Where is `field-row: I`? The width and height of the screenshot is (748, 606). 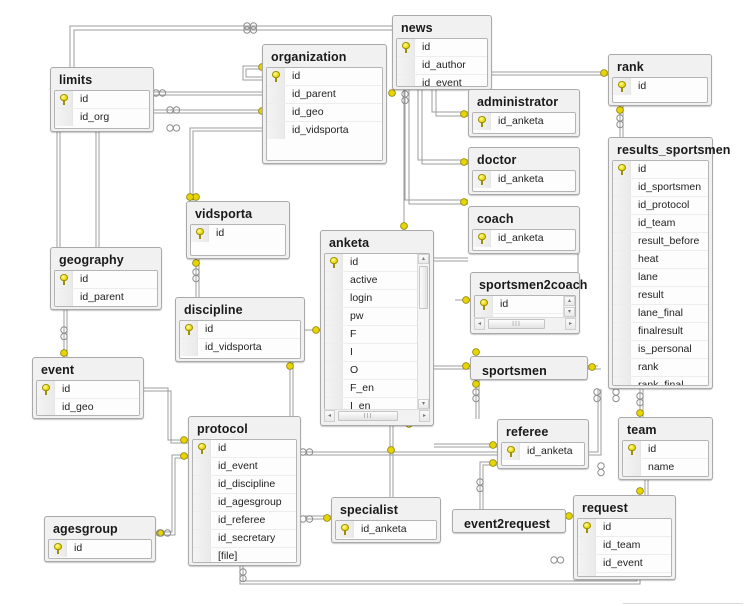 field-row: I is located at coordinates (377, 353).